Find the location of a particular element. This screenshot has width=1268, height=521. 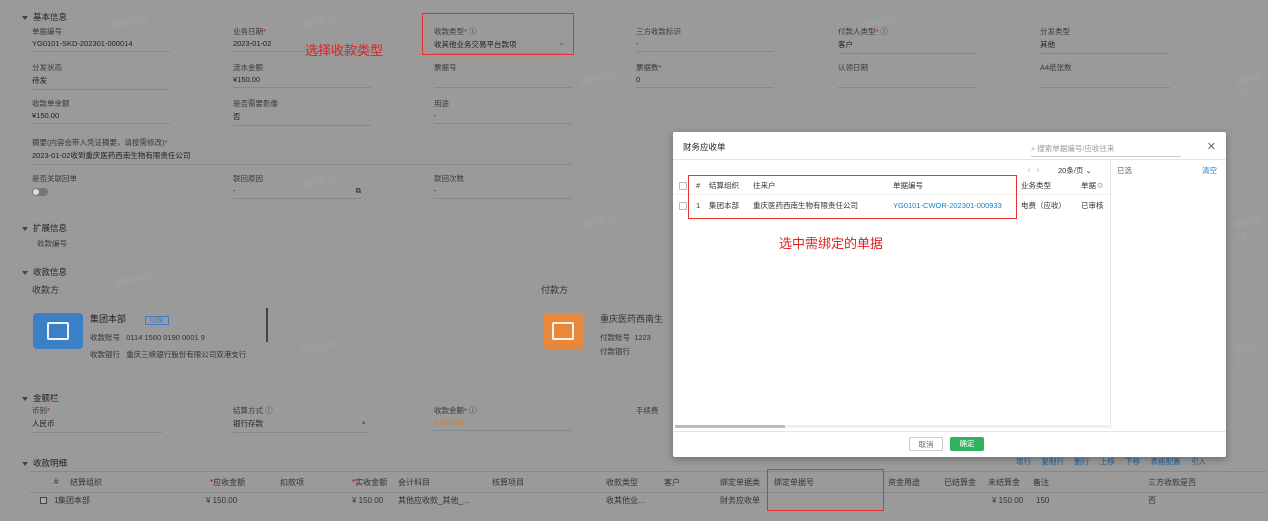

page-size-select: 20条/页 ⌄ is located at coordinates (1075, 170).